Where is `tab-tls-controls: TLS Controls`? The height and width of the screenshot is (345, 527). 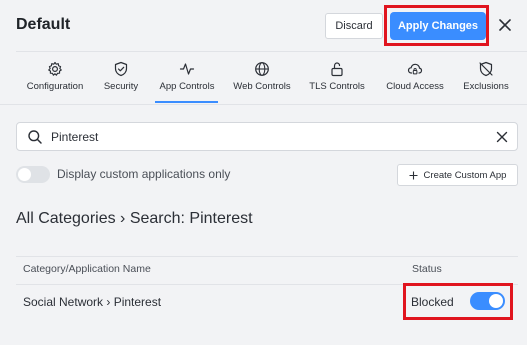 tab-tls-controls: TLS Controls is located at coordinates (337, 79).